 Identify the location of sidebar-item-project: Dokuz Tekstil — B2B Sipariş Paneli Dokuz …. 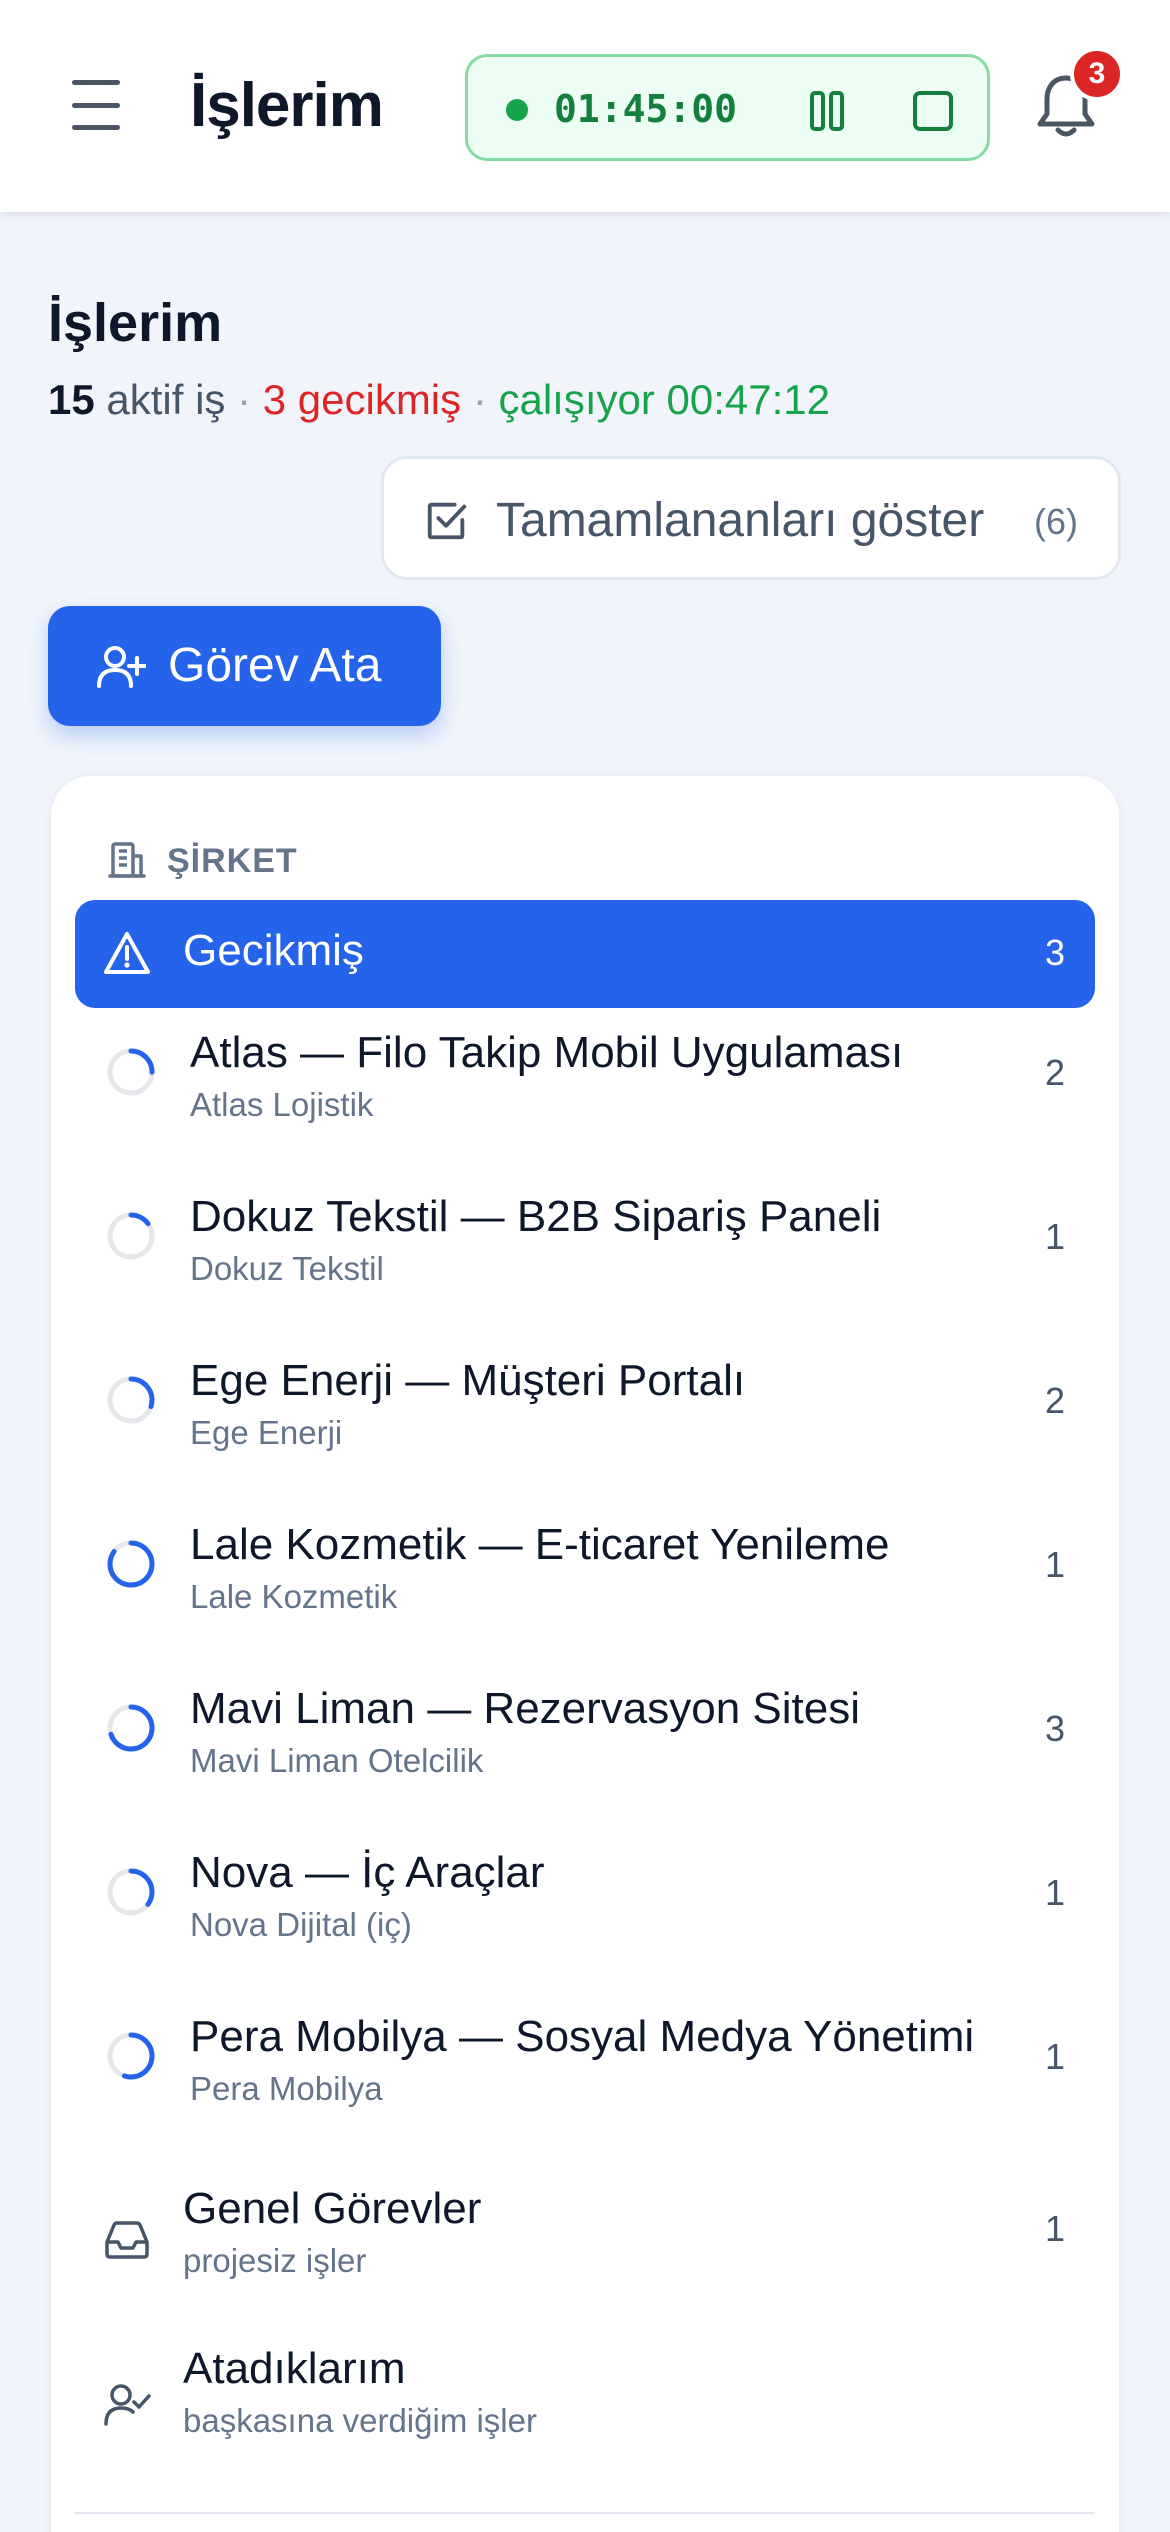
(585, 1256).